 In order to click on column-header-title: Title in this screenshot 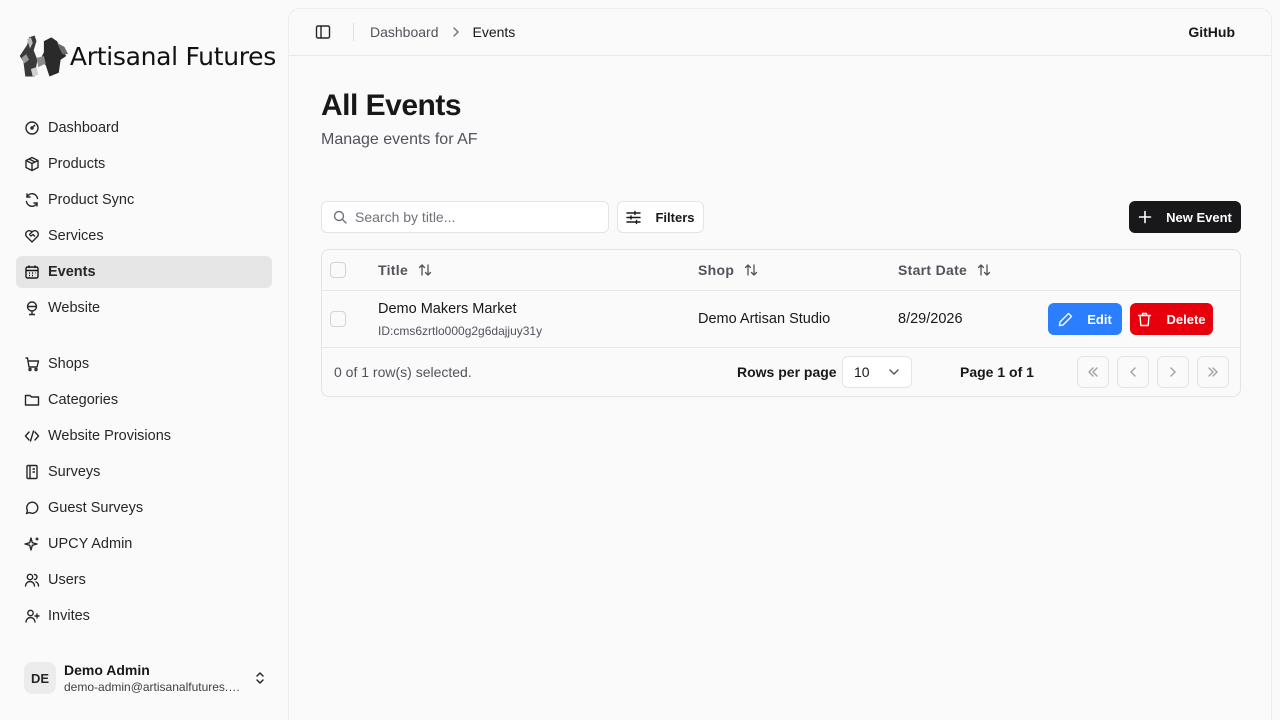, I will do `click(405, 270)`.